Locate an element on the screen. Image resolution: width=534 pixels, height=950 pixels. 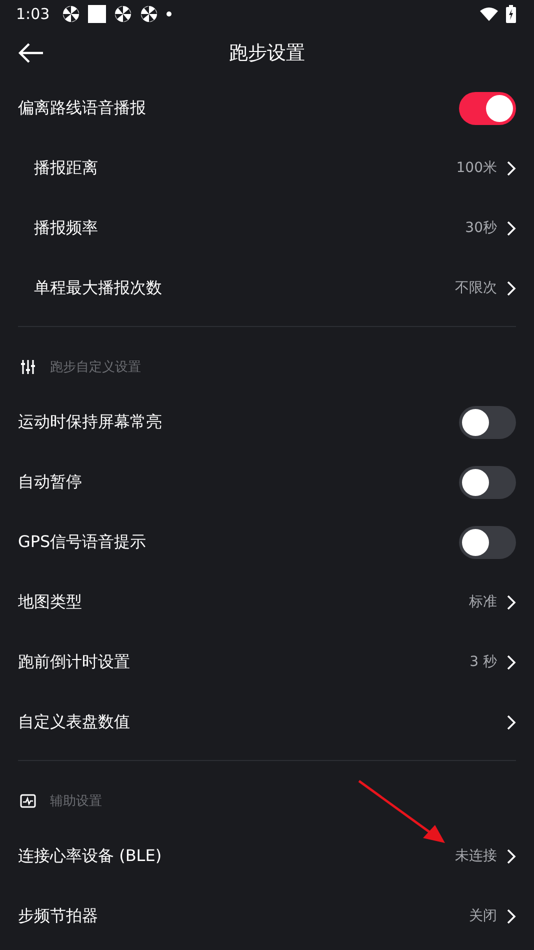
setting-label: 运动时保持屏幕常亮 is located at coordinates (233, 422).